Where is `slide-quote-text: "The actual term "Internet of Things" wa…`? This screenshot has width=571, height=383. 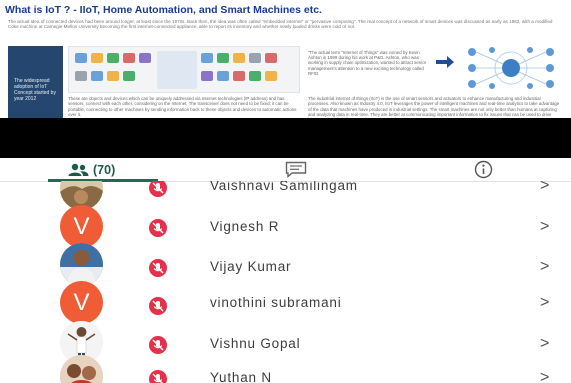
slide-quote-text: "The actual term "Internet of Things" wa… is located at coordinates (367, 63).